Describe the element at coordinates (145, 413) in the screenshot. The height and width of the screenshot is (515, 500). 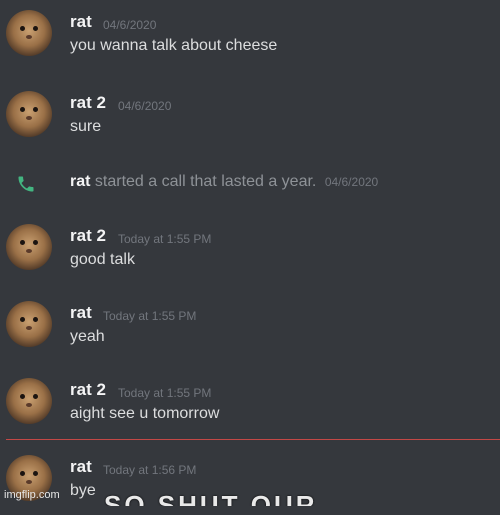
I see `message-text: aight see u tomorrow` at that location.